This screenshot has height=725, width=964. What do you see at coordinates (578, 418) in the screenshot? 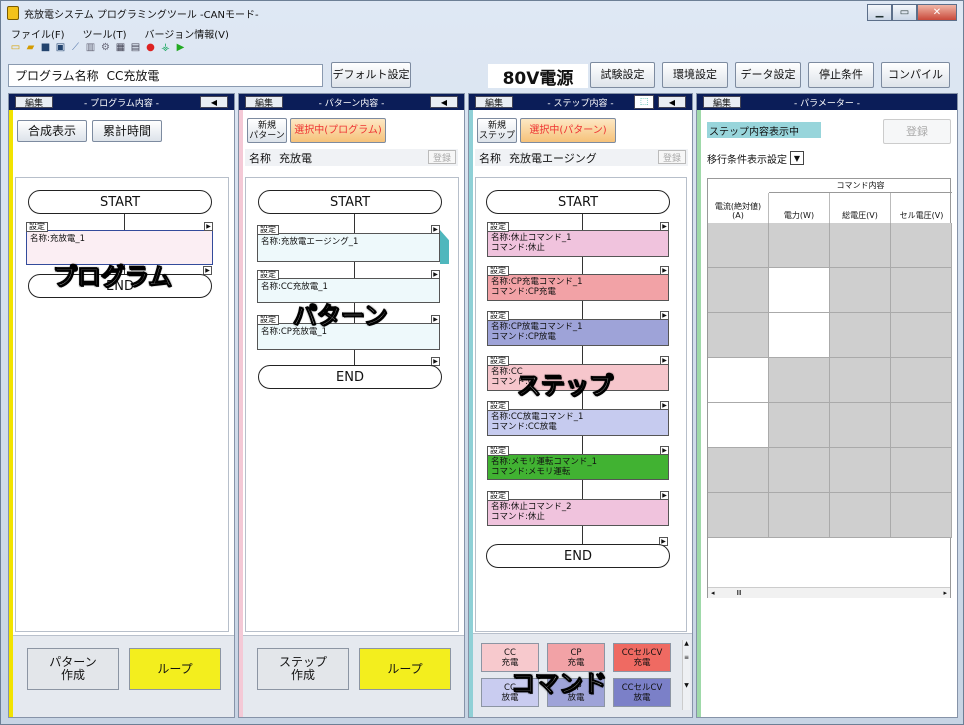
I see `step-node: 設定 ▶ 名称:CC放電コマンド_1 コマンド:CC放電` at bounding box center [578, 418].